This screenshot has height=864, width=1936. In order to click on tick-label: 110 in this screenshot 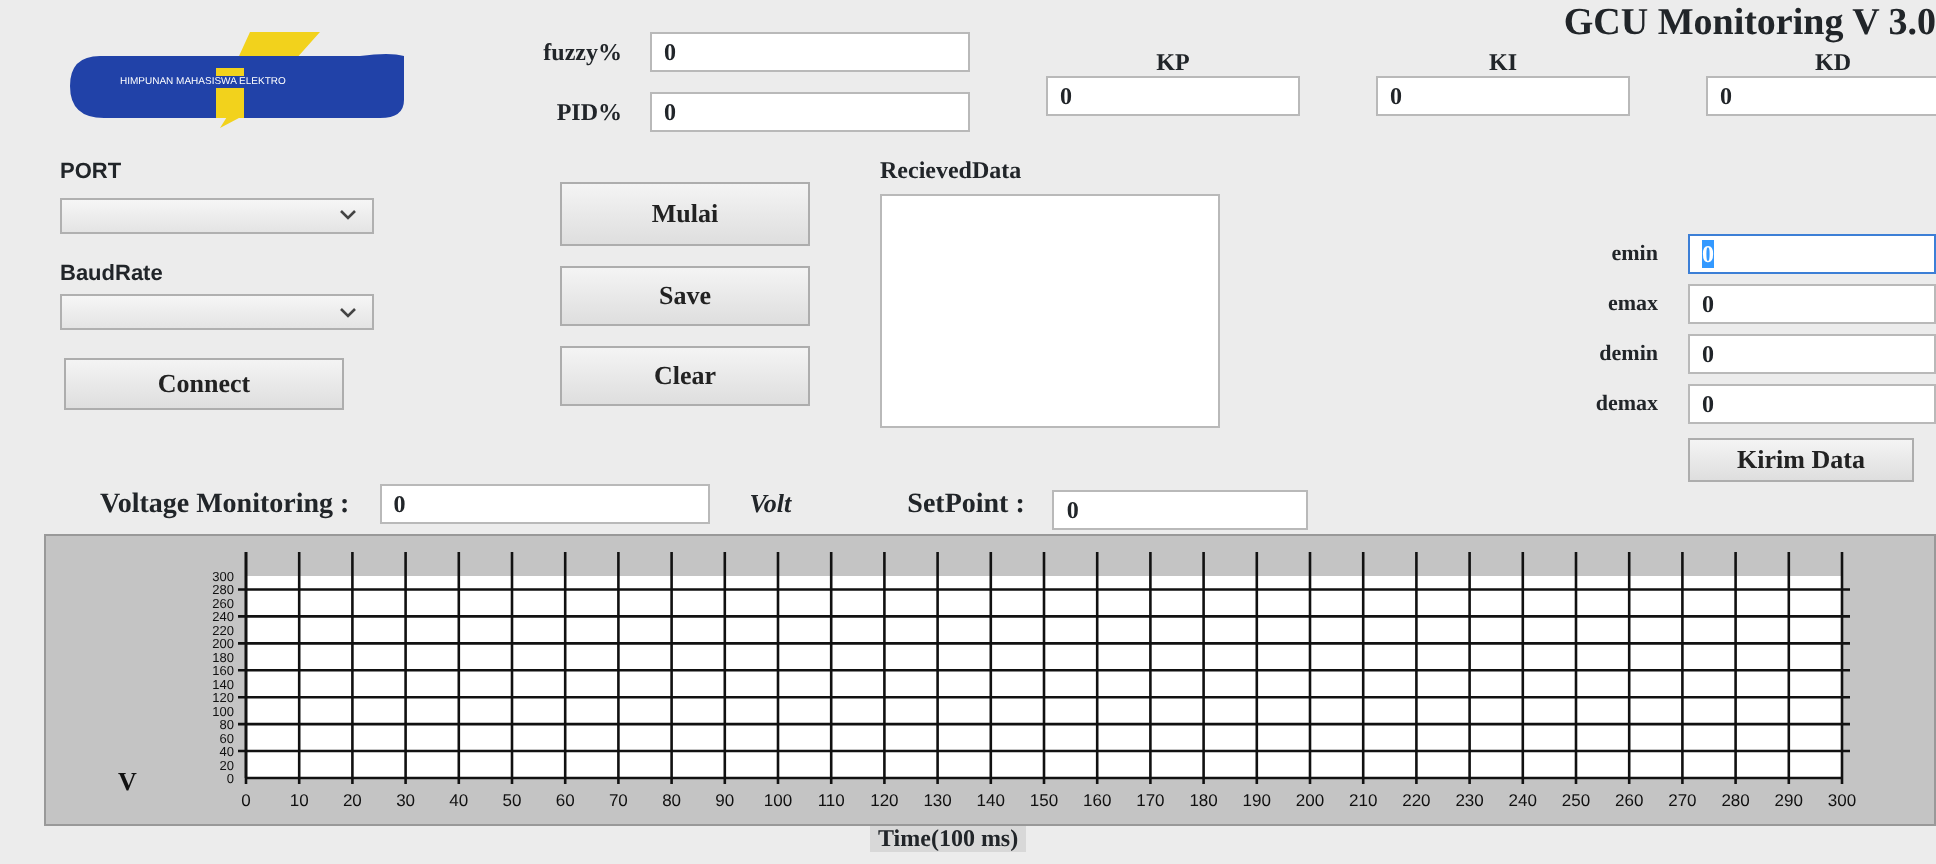, I will do `click(831, 800)`.